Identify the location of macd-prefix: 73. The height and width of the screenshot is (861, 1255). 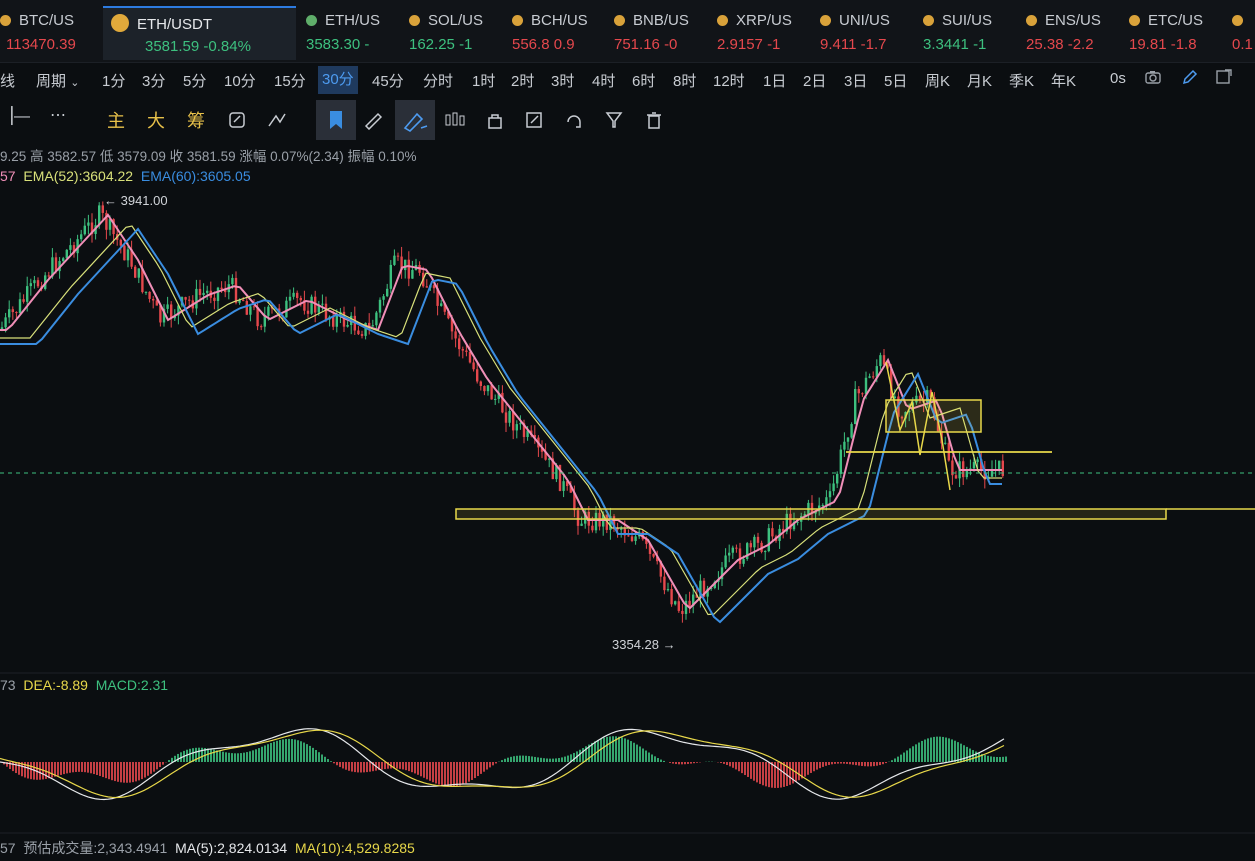
(8, 685).